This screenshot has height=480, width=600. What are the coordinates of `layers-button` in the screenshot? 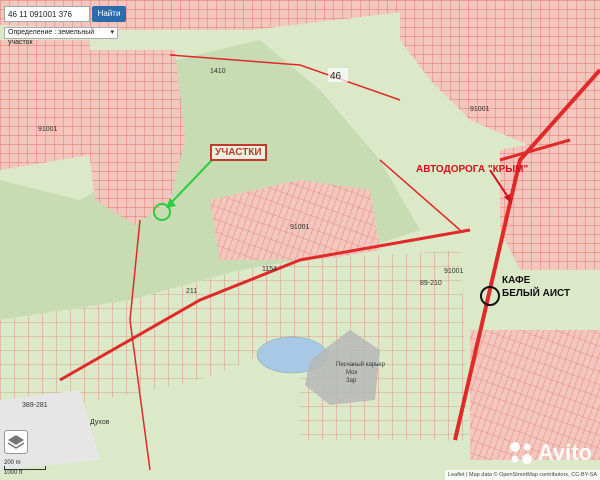 It's located at (16, 442).